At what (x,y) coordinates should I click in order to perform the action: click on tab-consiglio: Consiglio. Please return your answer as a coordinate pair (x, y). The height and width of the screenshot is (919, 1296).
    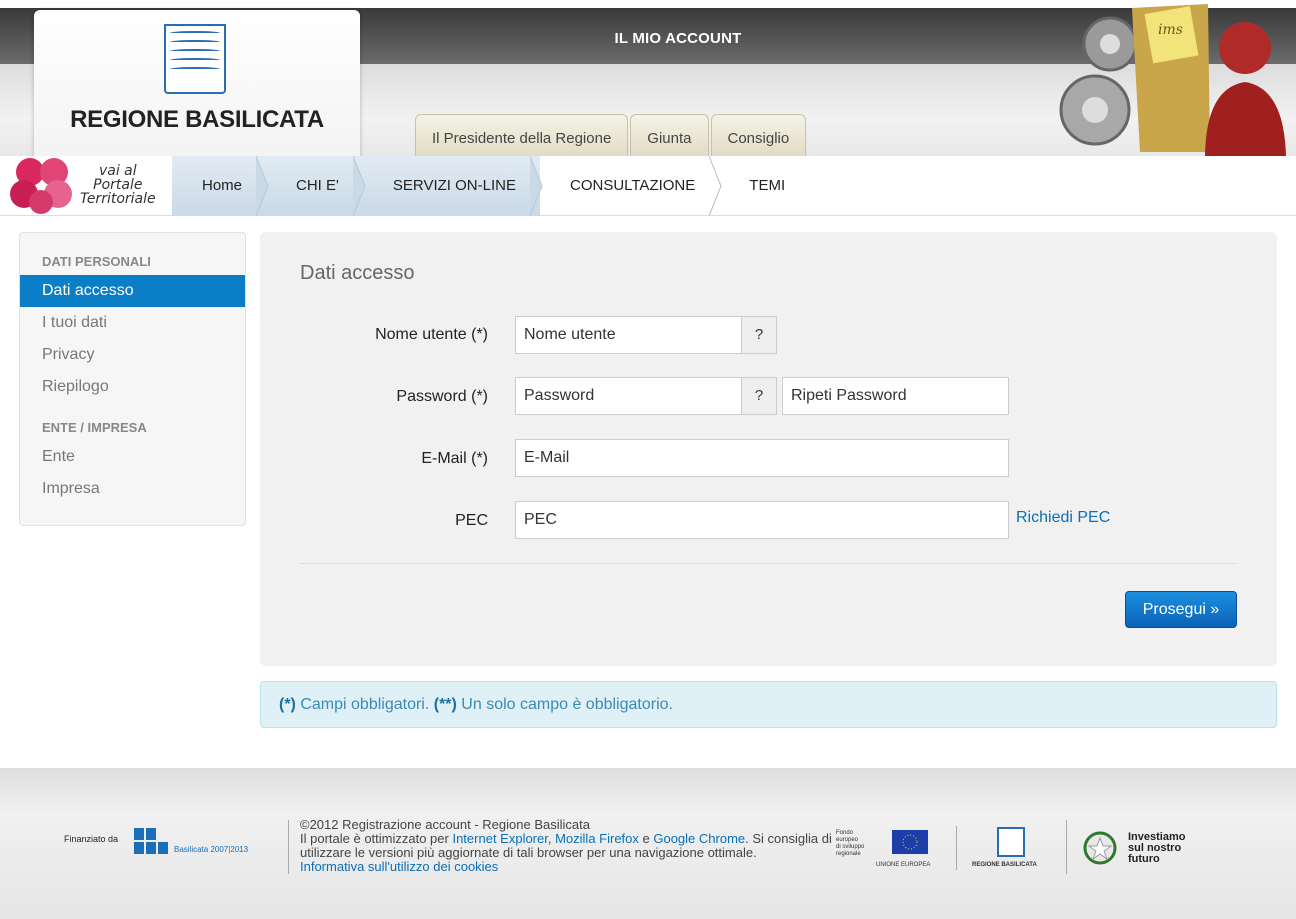
    Looking at the image, I should click on (758, 135).